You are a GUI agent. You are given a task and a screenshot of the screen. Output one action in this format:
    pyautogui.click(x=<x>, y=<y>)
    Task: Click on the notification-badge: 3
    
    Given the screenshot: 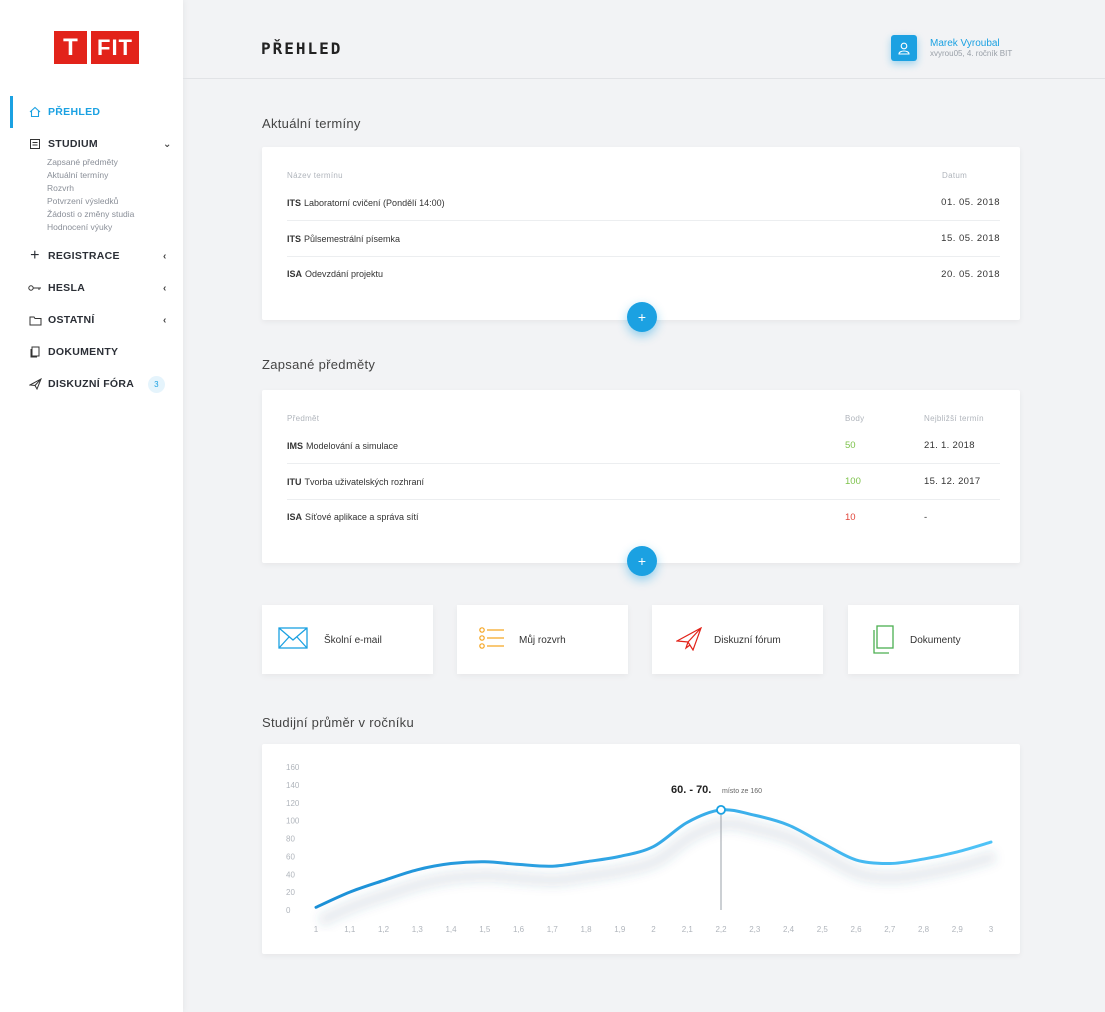 What is the action you would take?
    pyautogui.click(x=156, y=384)
    